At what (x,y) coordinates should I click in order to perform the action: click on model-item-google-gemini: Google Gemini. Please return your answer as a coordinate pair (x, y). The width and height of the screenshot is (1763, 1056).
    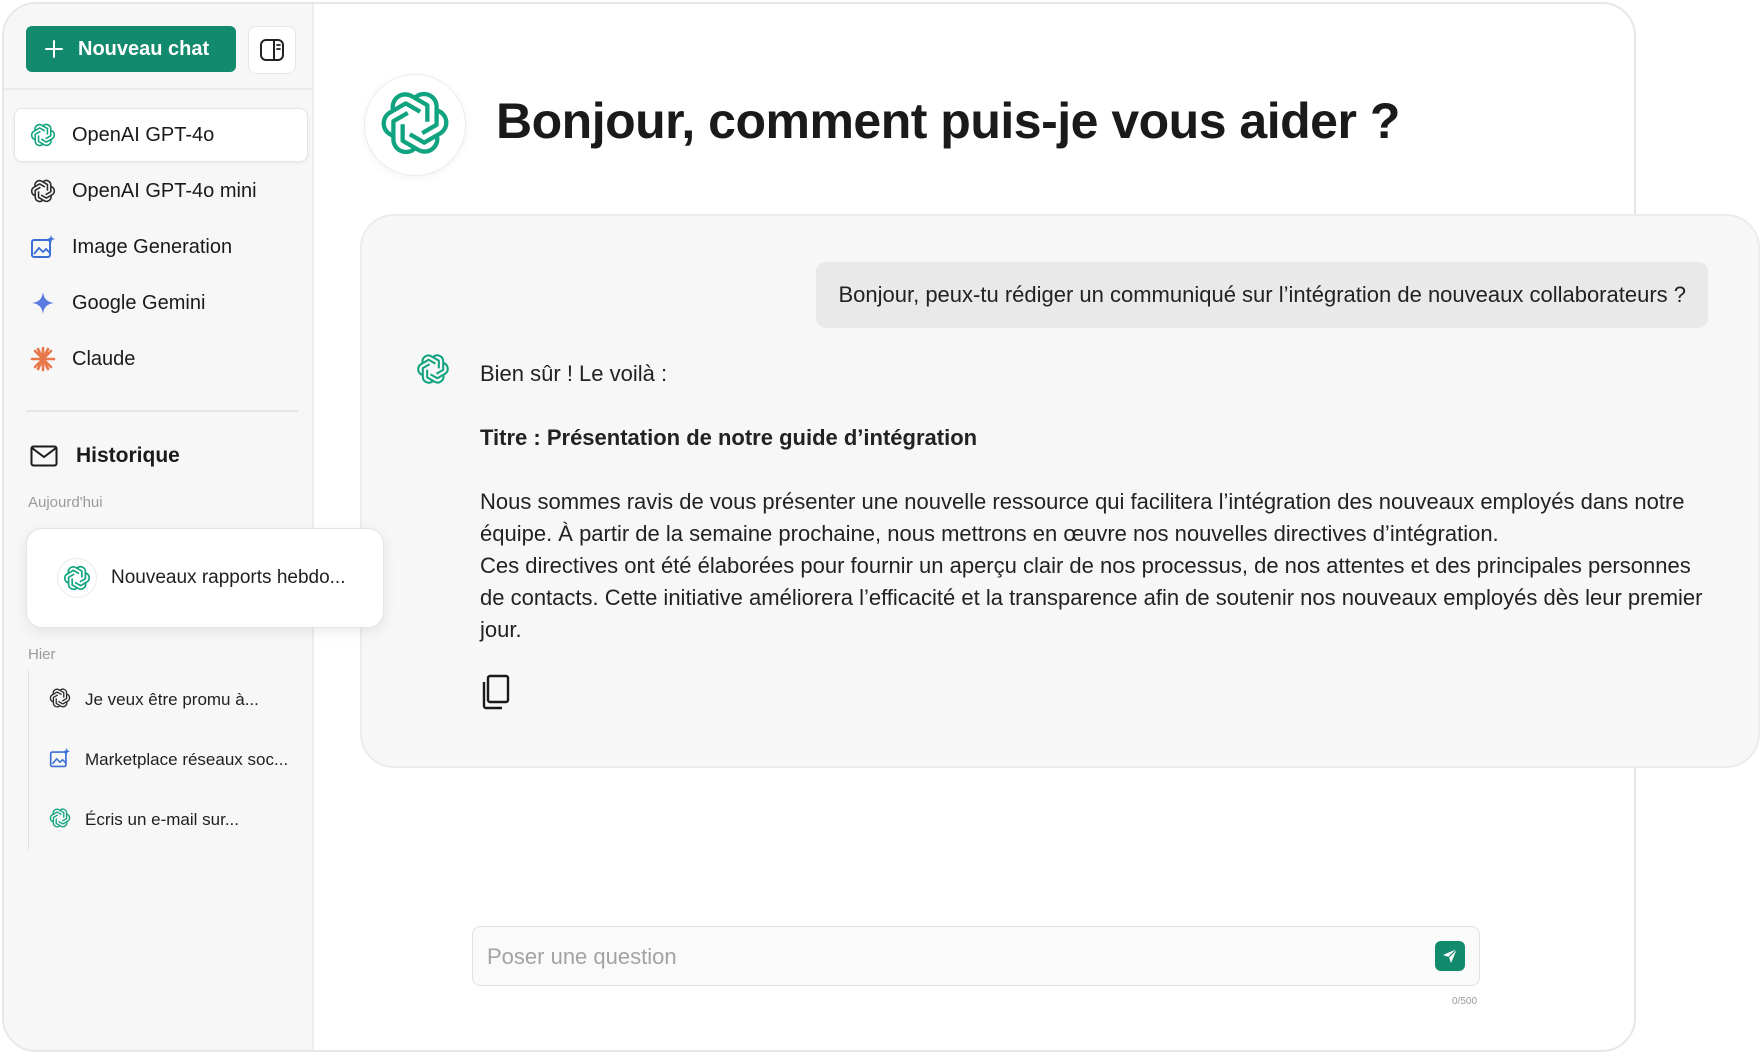
    Looking at the image, I should click on (161, 303).